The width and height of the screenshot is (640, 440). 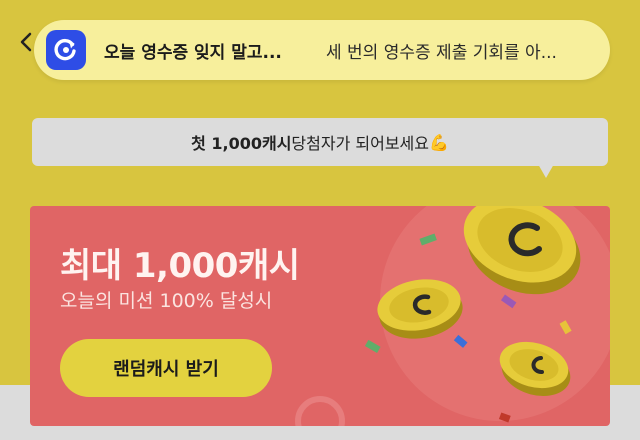 I want to click on flexed-biceps-icon: 💪, so click(x=439, y=142).